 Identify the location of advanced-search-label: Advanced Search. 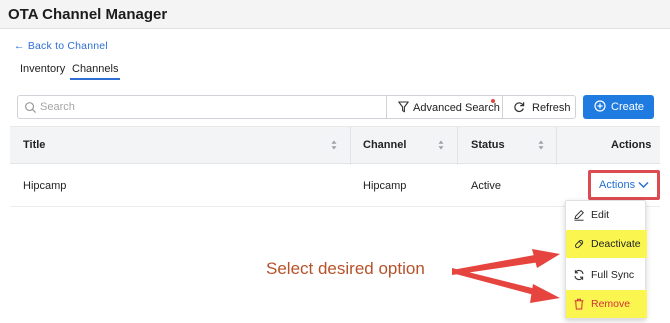
(456, 108).